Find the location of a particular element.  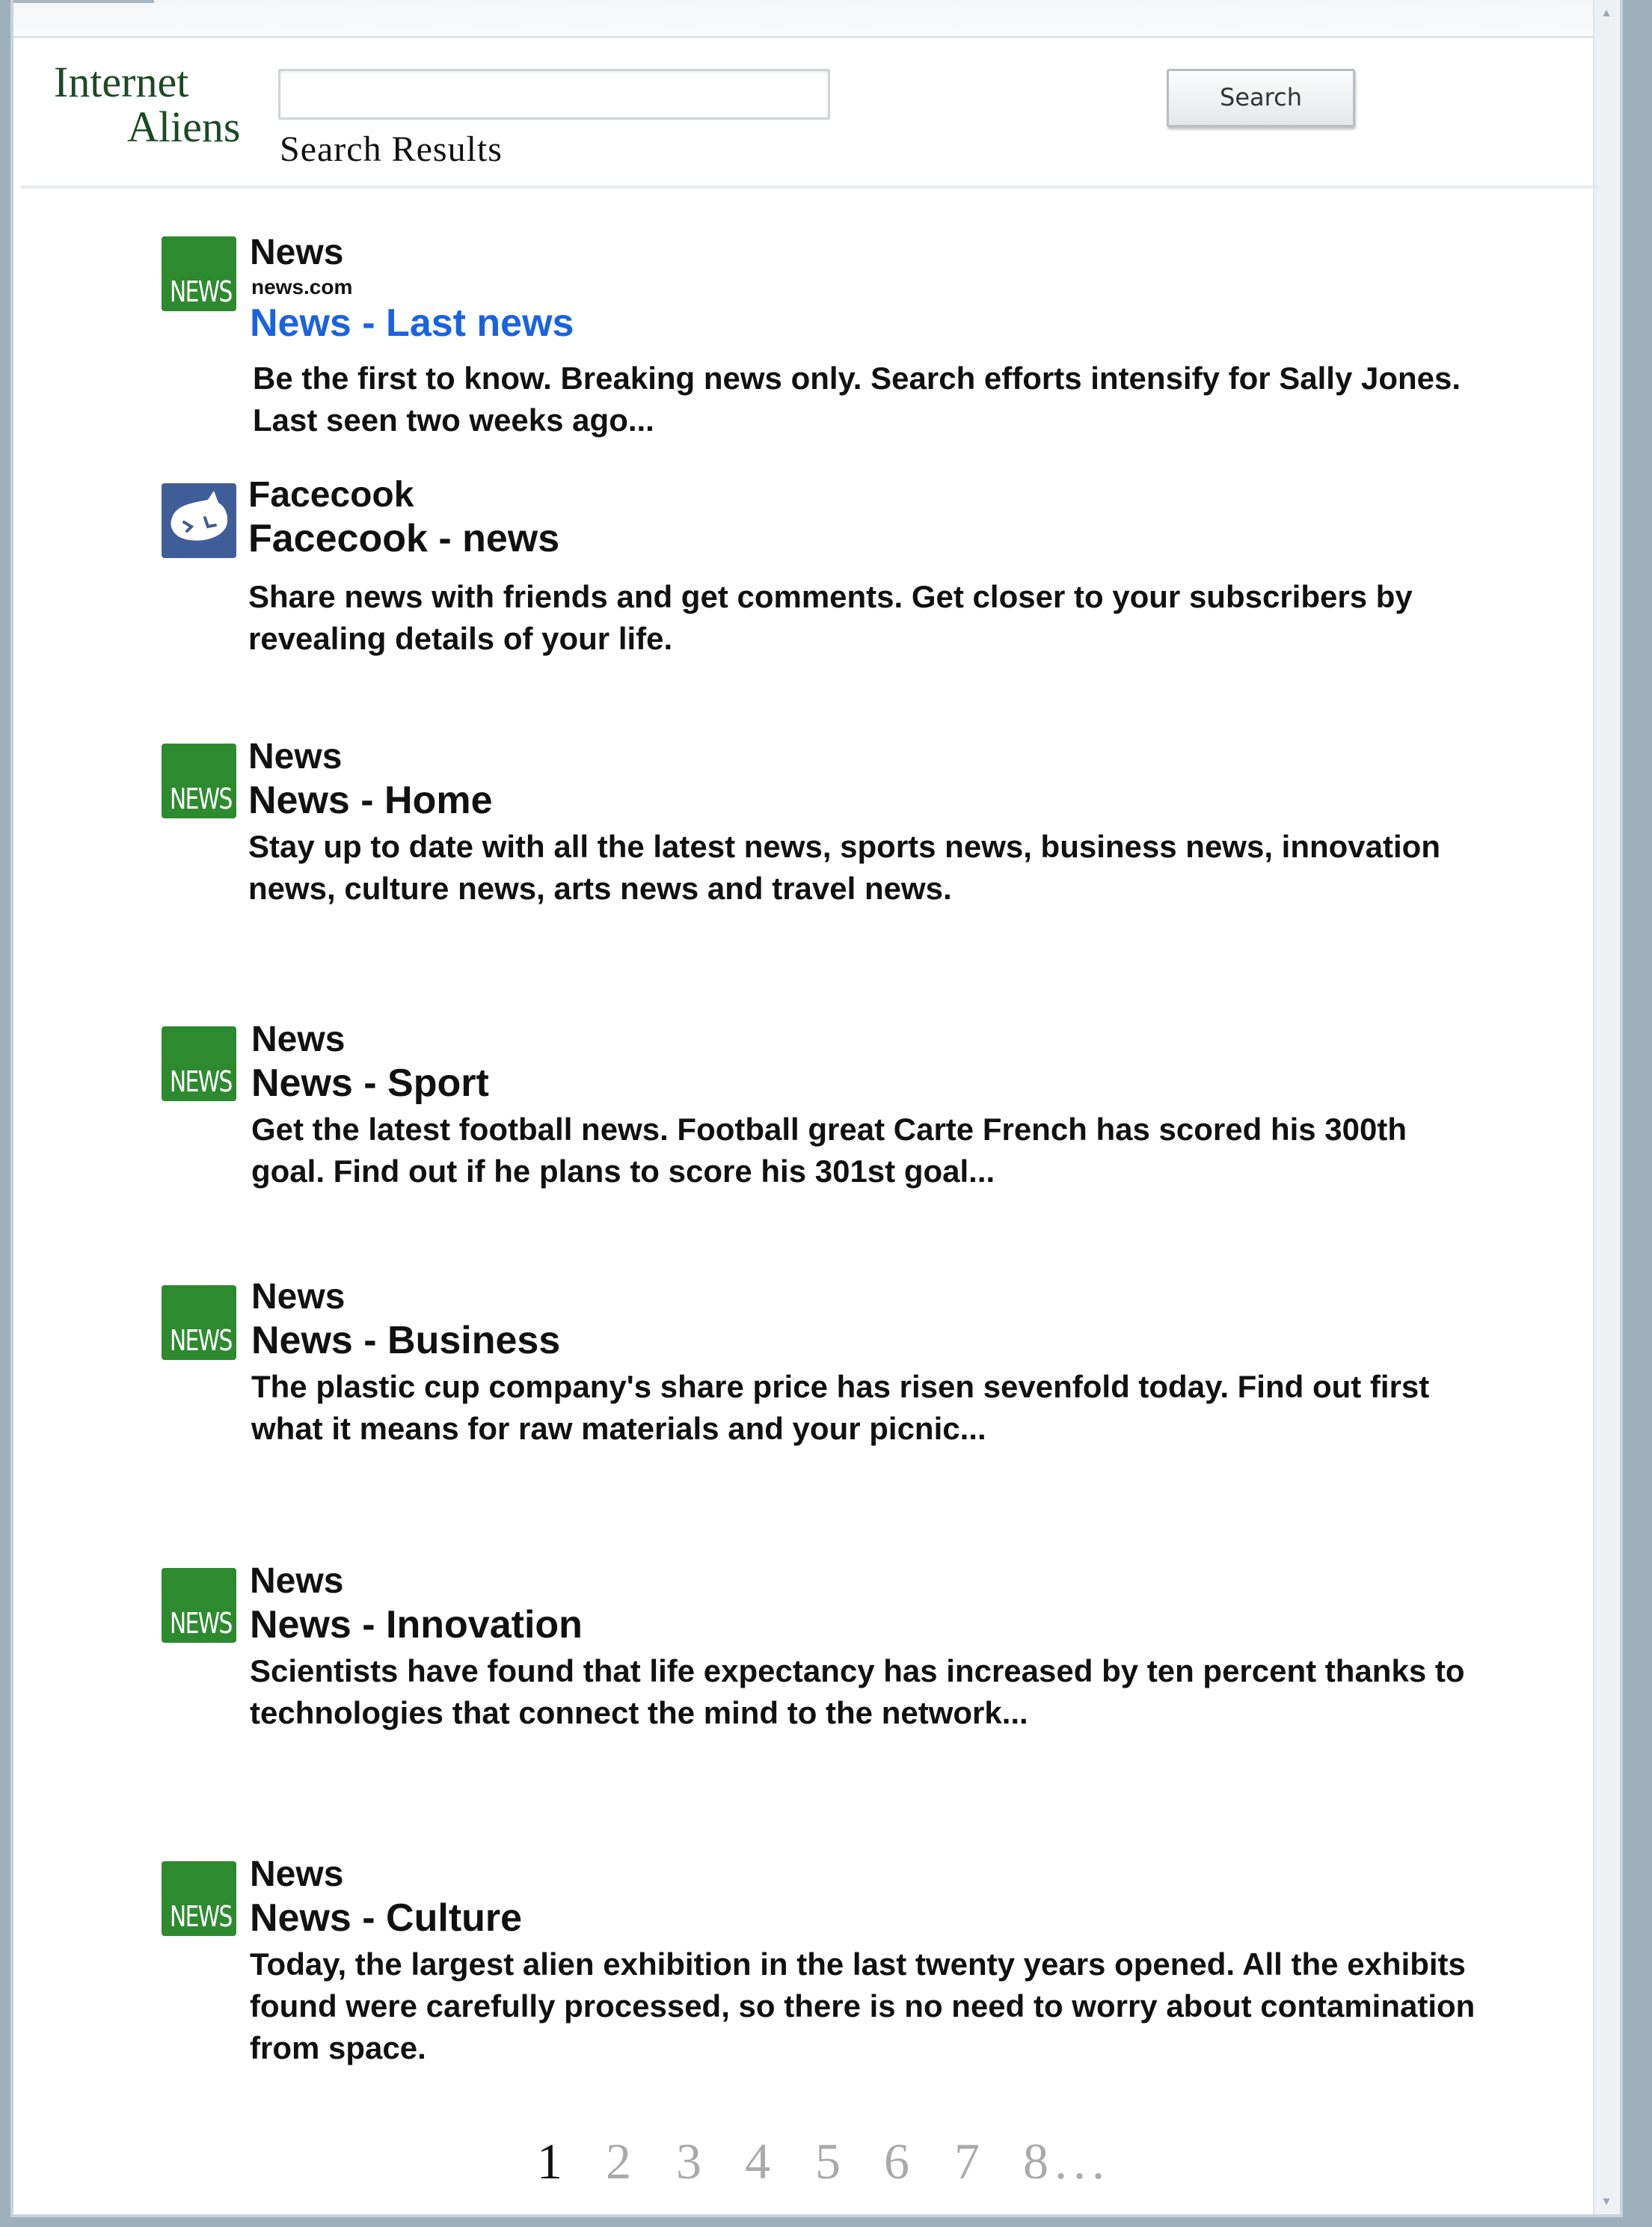

page-link-1: 1 is located at coordinates (549, 2161).